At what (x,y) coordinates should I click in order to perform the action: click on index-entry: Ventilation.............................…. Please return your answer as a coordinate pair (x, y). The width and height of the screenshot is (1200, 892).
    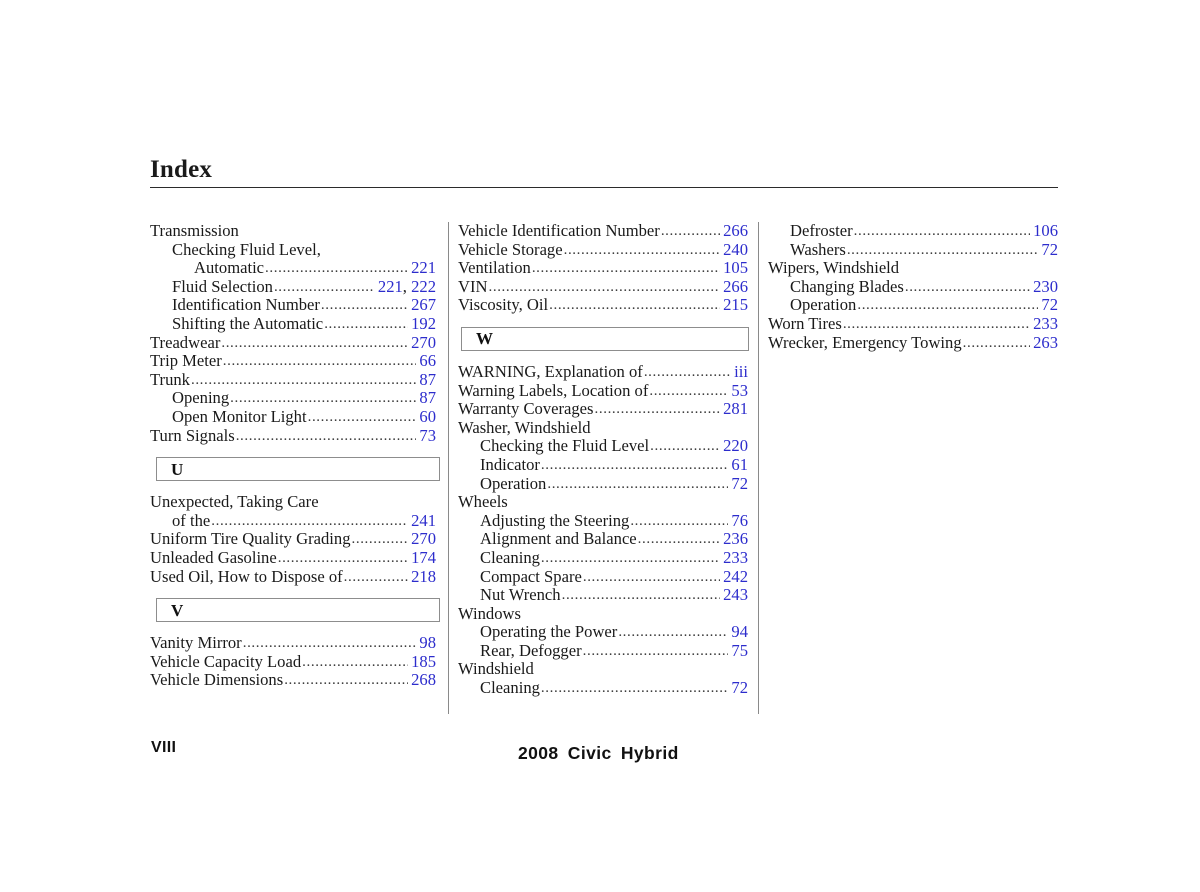
    Looking at the image, I should click on (603, 268).